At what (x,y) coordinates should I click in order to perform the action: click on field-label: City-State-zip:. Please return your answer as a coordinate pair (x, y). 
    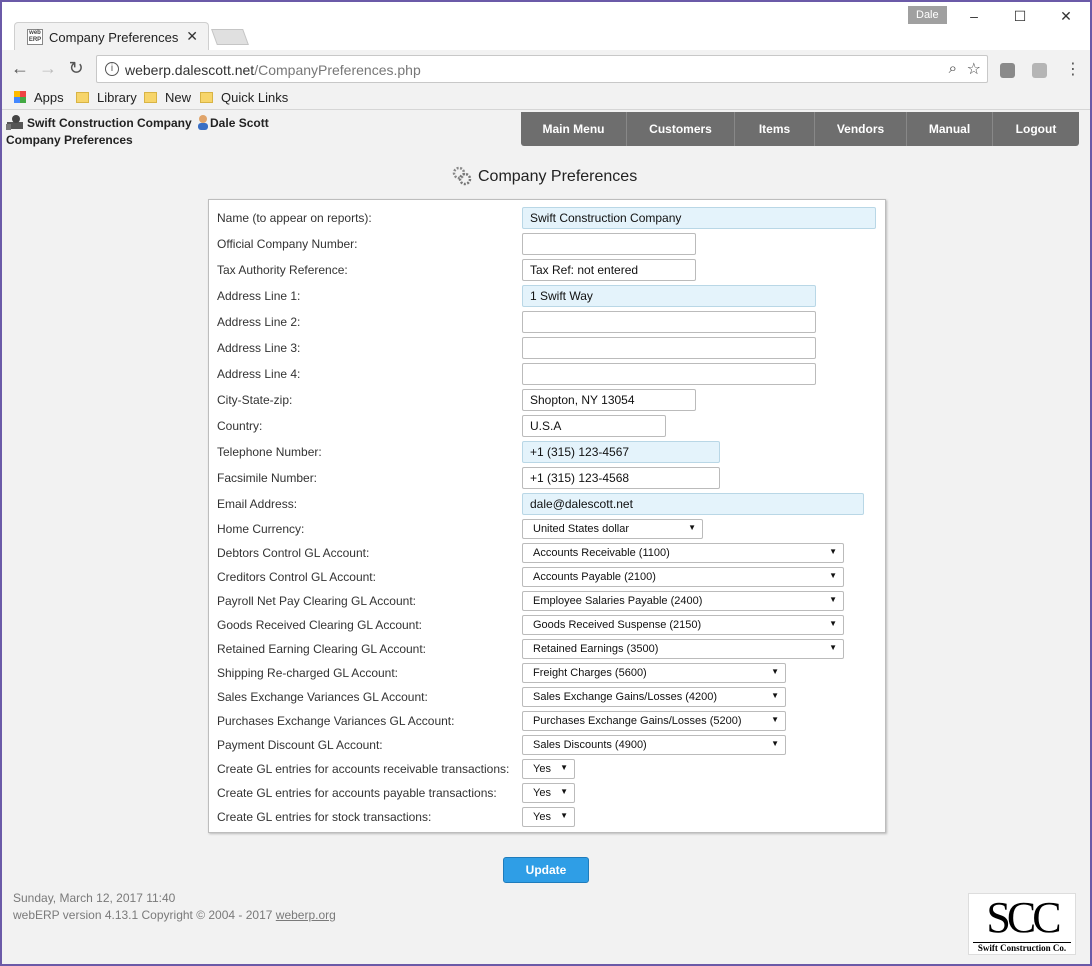
    Looking at the image, I should click on (255, 400).